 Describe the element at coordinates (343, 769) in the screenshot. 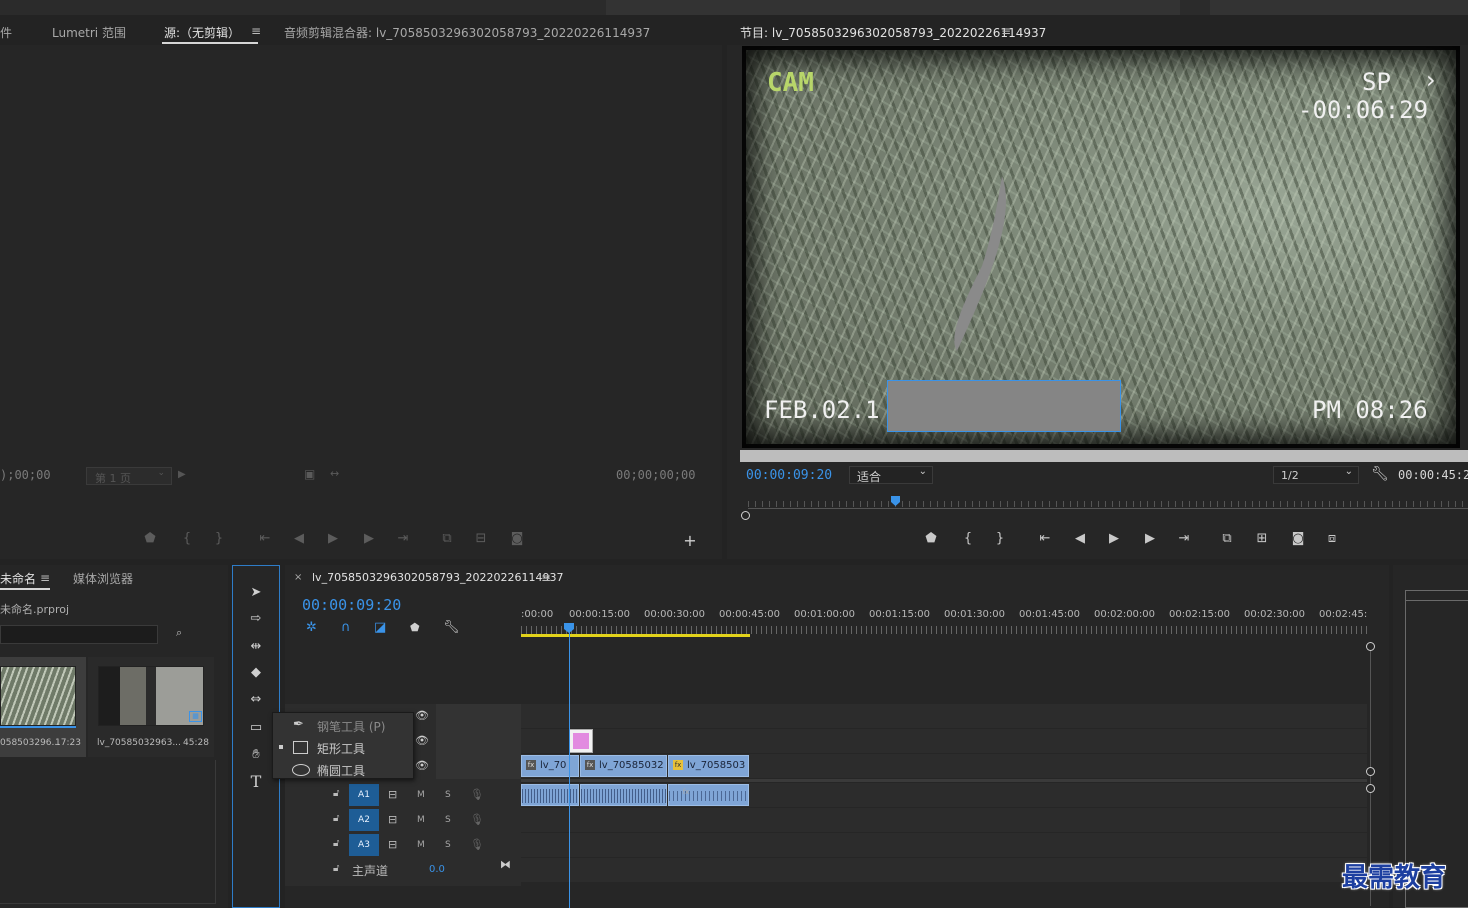

I see `flyout-item-ellipse: 椭圆工具` at that location.